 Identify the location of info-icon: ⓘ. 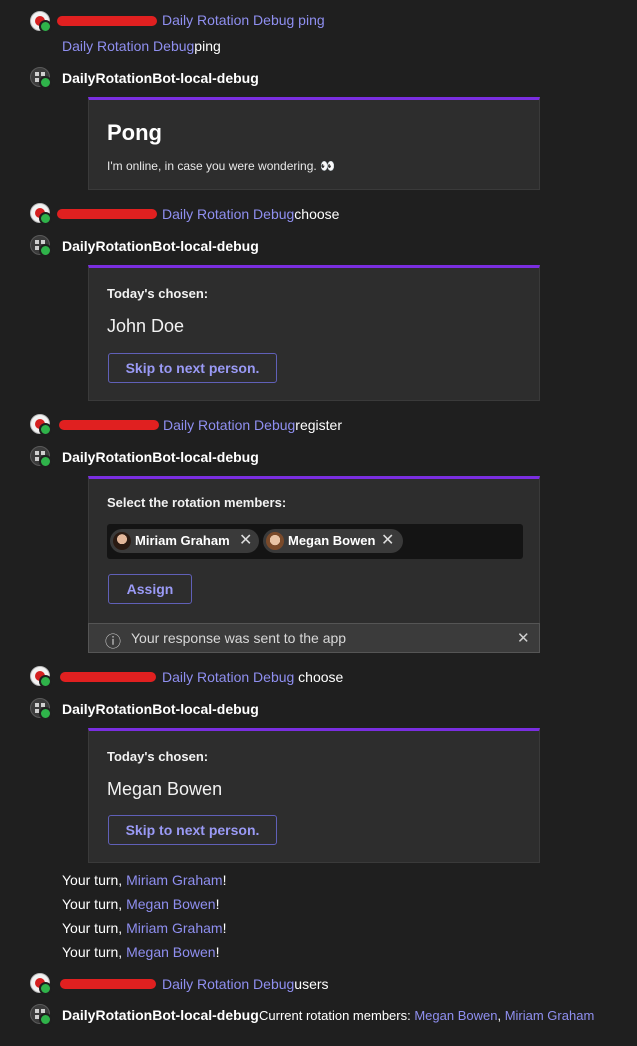
(113, 642).